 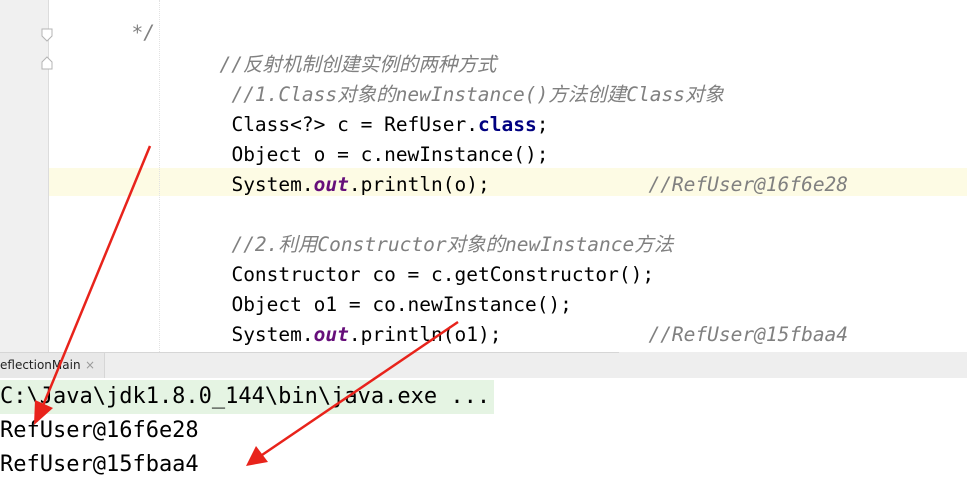 I want to click on close-icon: ×, so click(x=90, y=365).